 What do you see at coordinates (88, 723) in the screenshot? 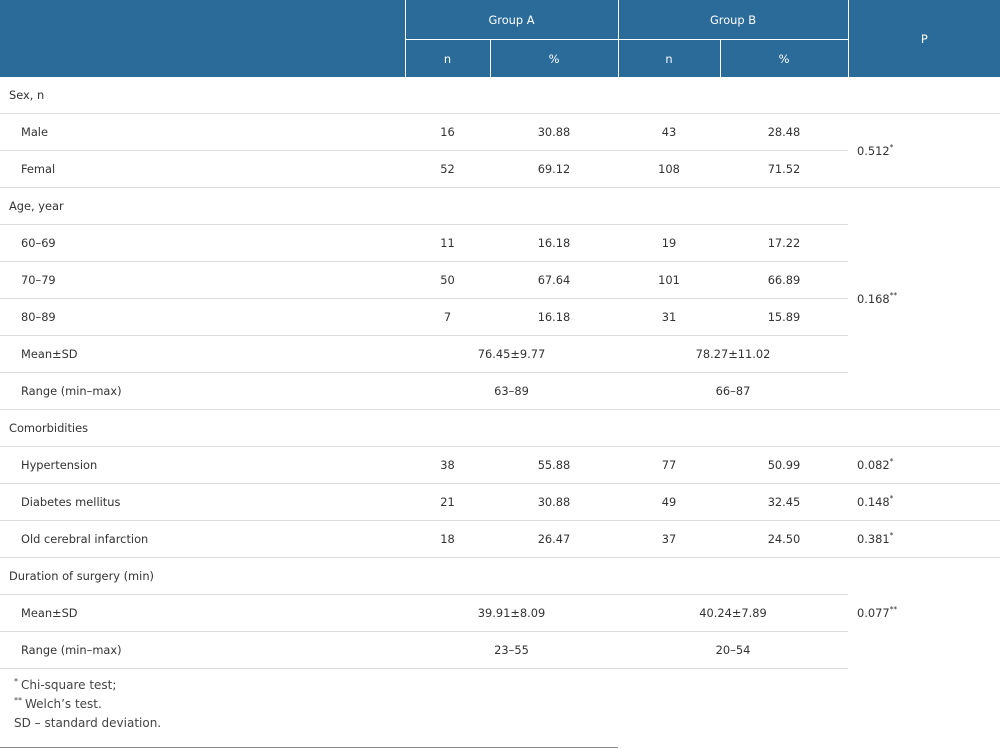
I see `footnote-text: SD – standard deviation.` at bounding box center [88, 723].